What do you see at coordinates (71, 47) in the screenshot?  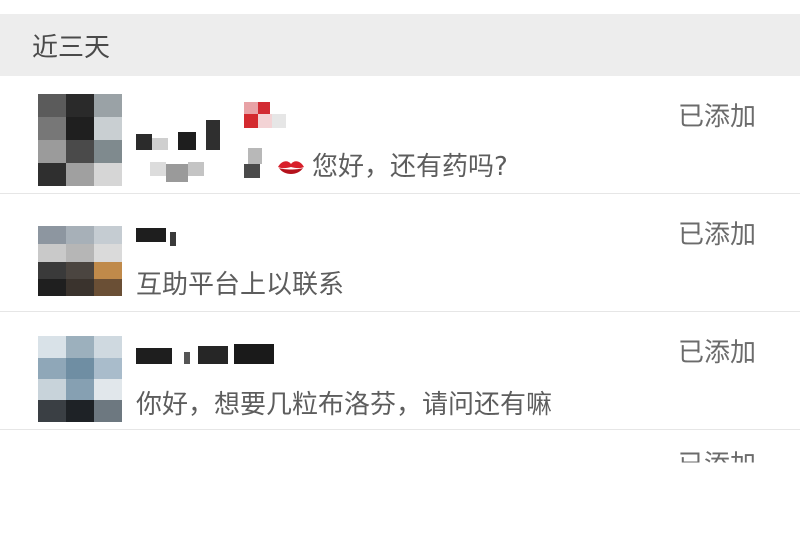 I see `section-title: 近三天` at bounding box center [71, 47].